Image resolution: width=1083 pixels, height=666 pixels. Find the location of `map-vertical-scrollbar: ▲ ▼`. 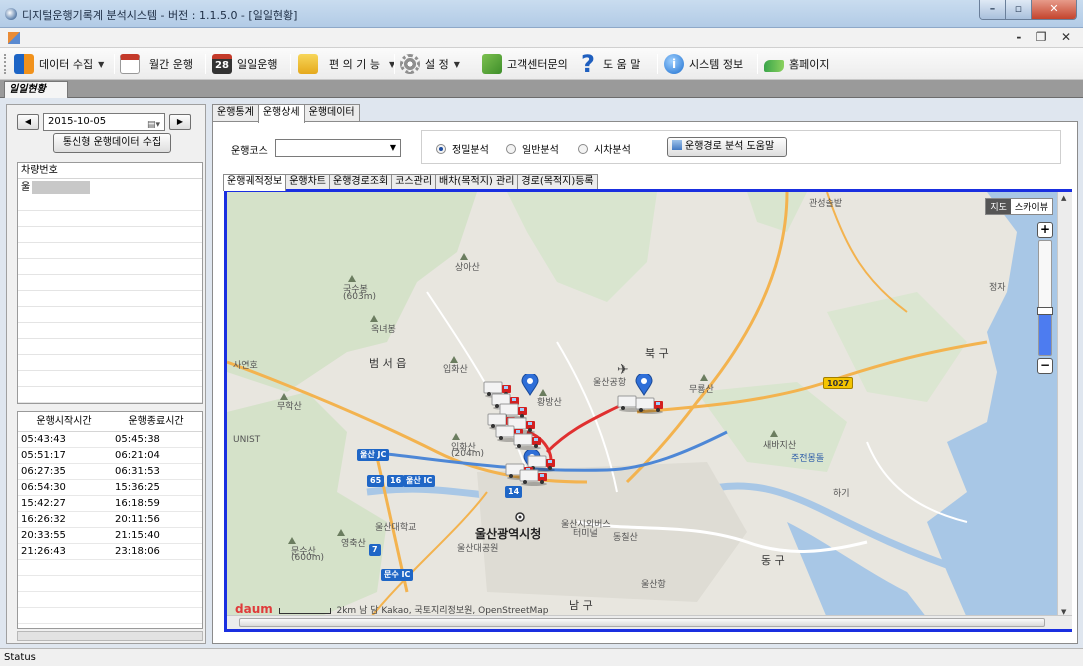

map-vertical-scrollbar: ▲ ▼ is located at coordinates (1064, 405).